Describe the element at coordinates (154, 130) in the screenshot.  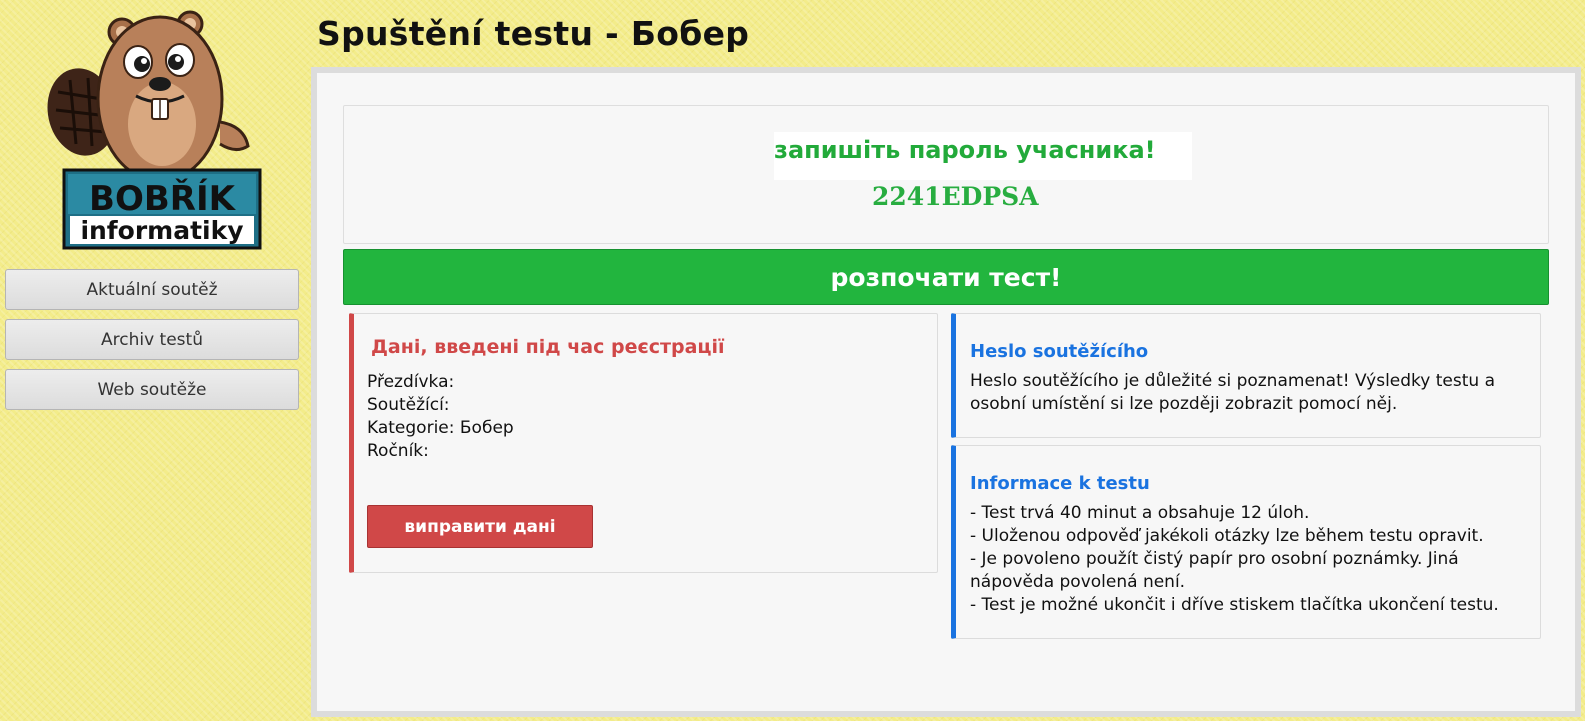
I see `beaver-mascot-icon: BOBŘÍK informatiky` at that location.